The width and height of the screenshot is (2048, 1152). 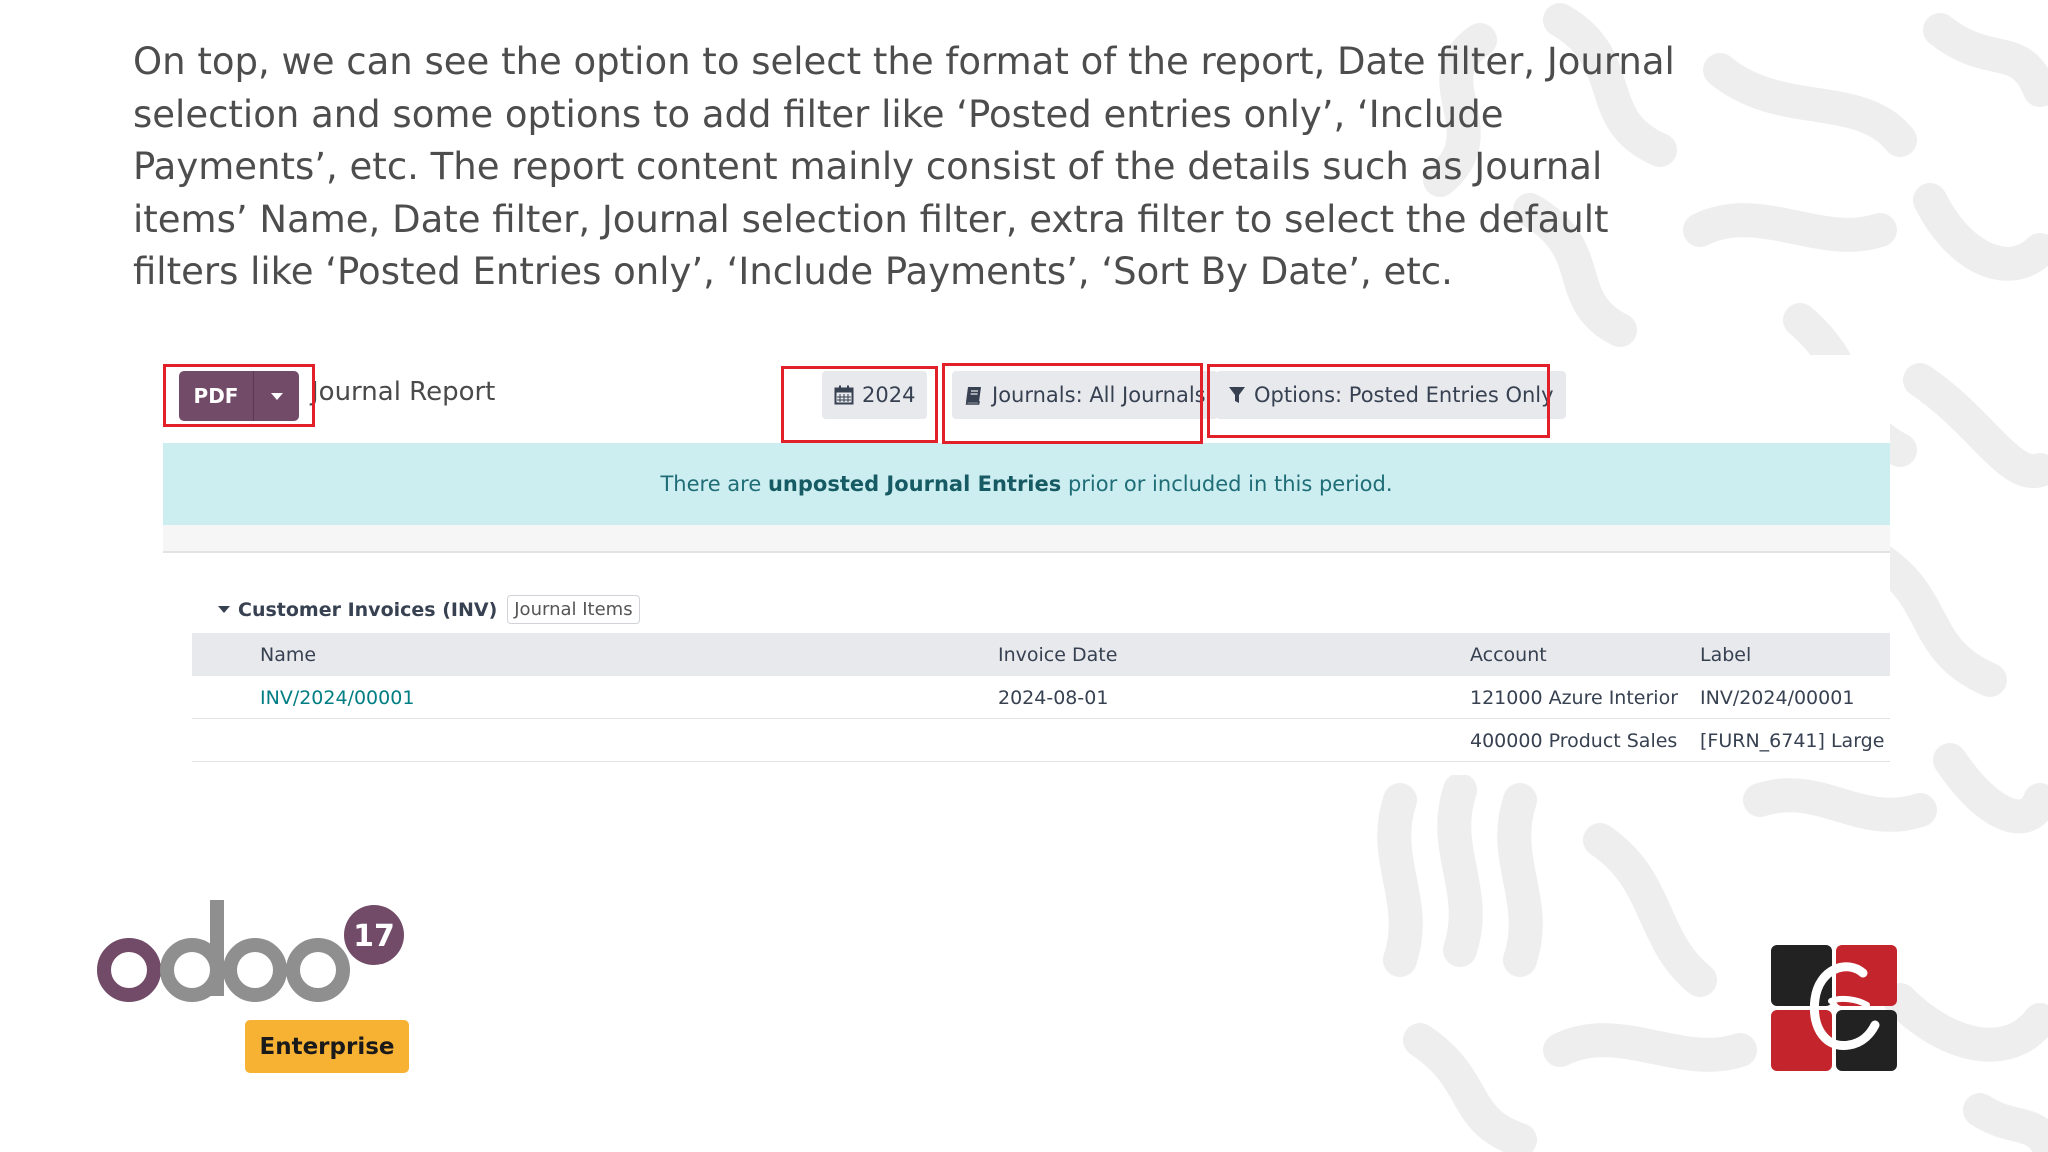 I want to click on enterprise-badge: Enterprise, so click(x=327, y=1046).